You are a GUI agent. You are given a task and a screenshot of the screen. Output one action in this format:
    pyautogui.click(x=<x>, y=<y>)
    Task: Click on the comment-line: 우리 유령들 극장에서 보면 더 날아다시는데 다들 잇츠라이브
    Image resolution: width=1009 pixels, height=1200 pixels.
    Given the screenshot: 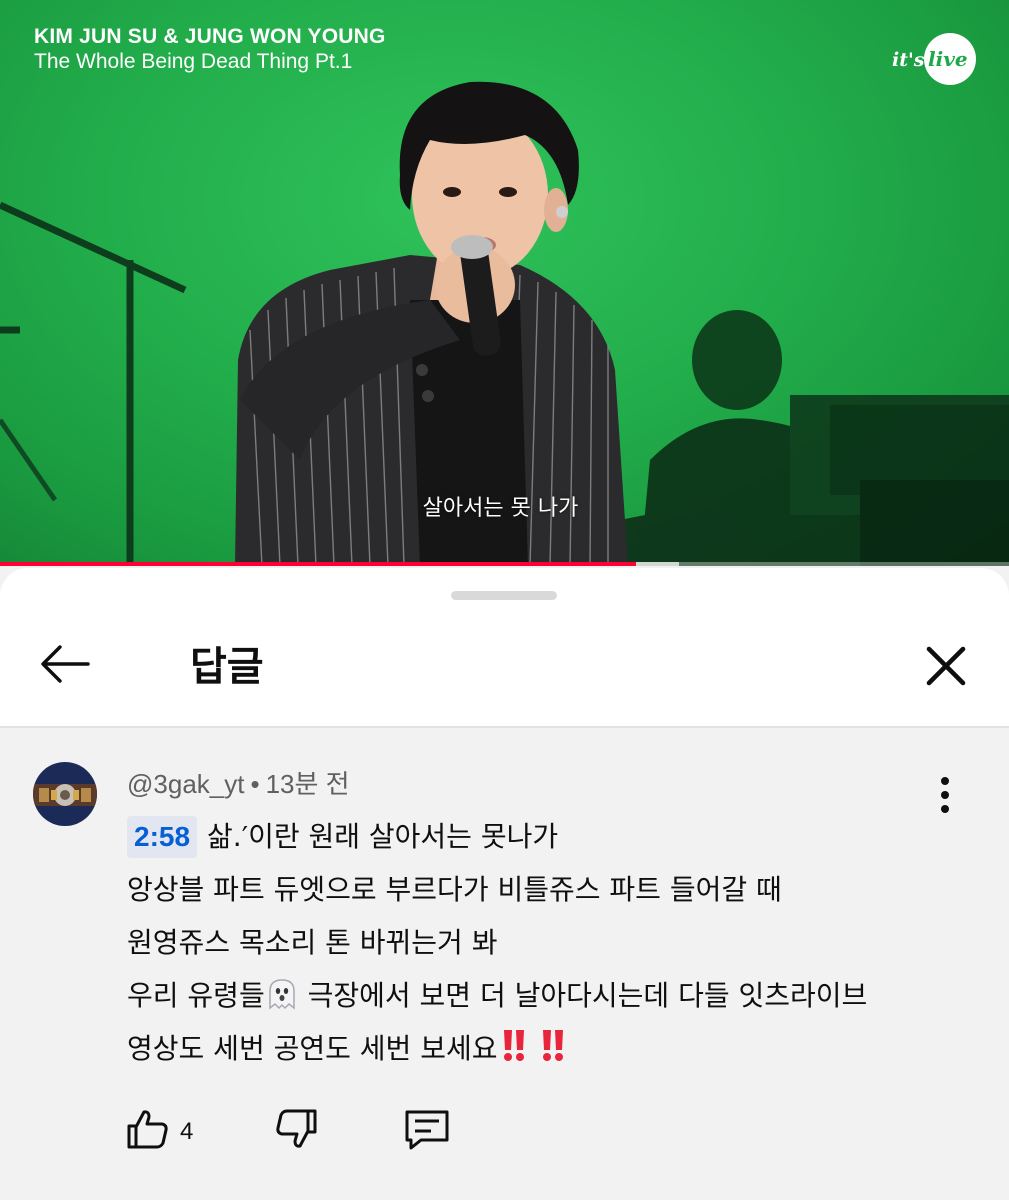 What is the action you would take?
    pyautogui.click(x=557, y=995)
    